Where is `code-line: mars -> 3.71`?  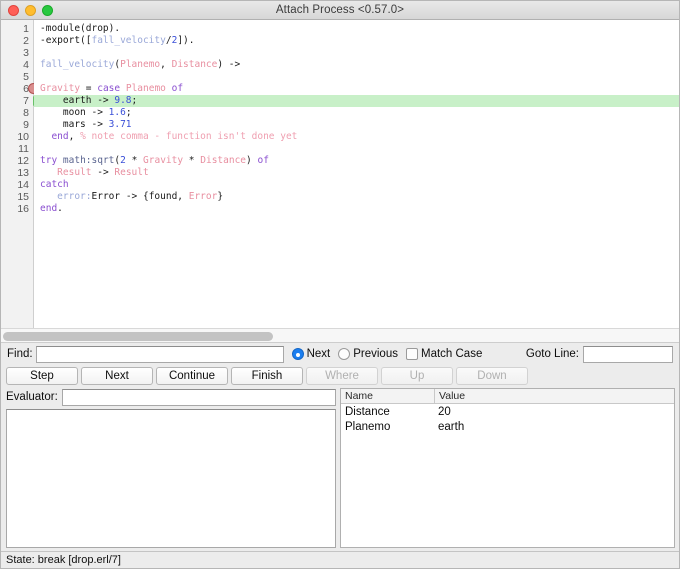 code-line: mars -> 3.71 is located at coordinates (356, 125).